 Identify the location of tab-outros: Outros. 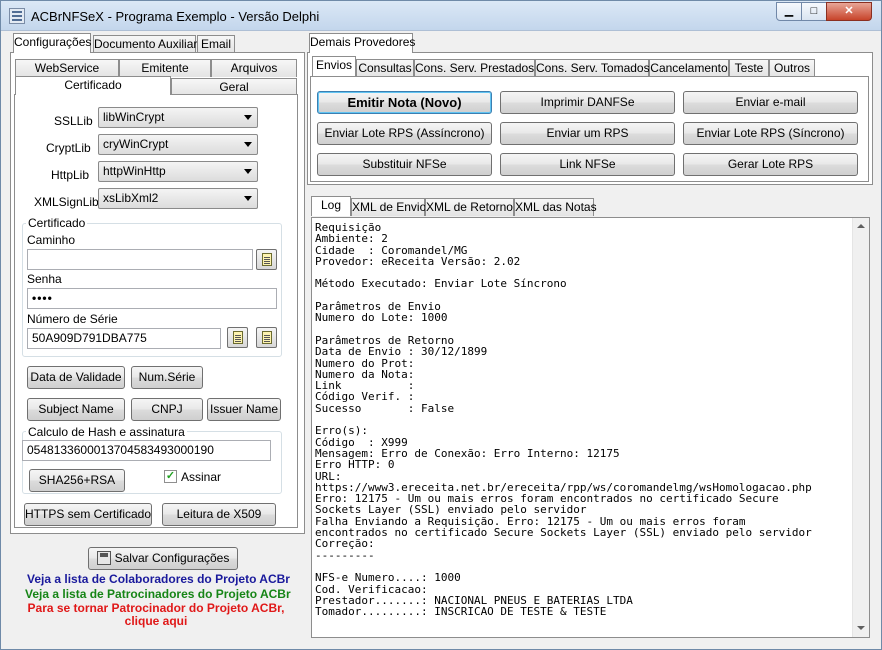
(792, 68).